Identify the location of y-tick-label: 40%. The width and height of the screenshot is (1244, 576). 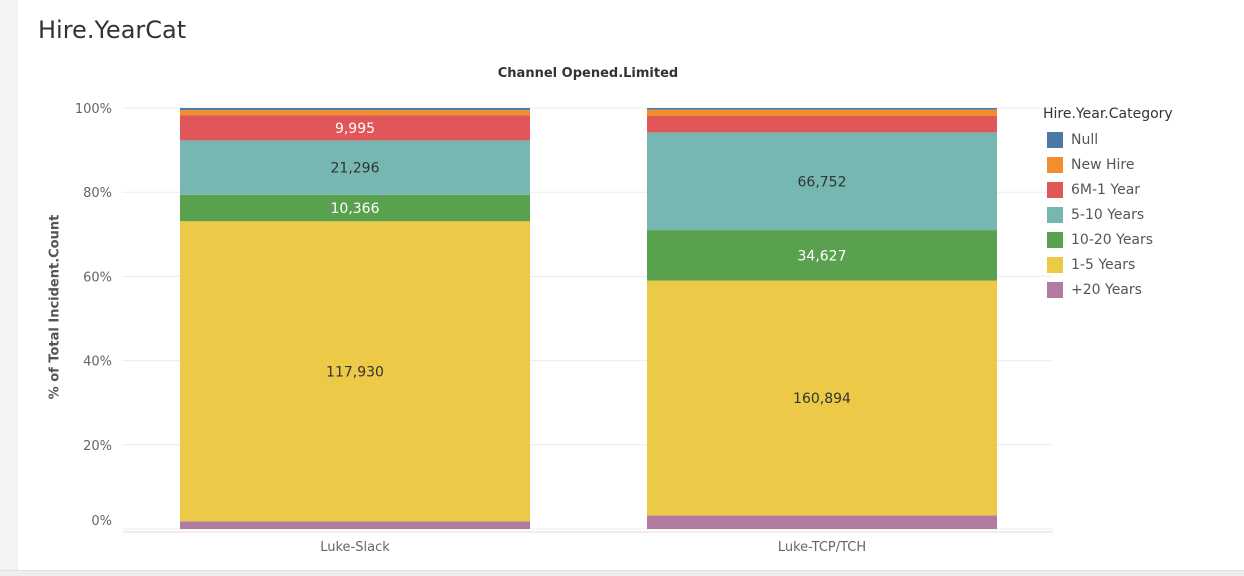
(97, 362).